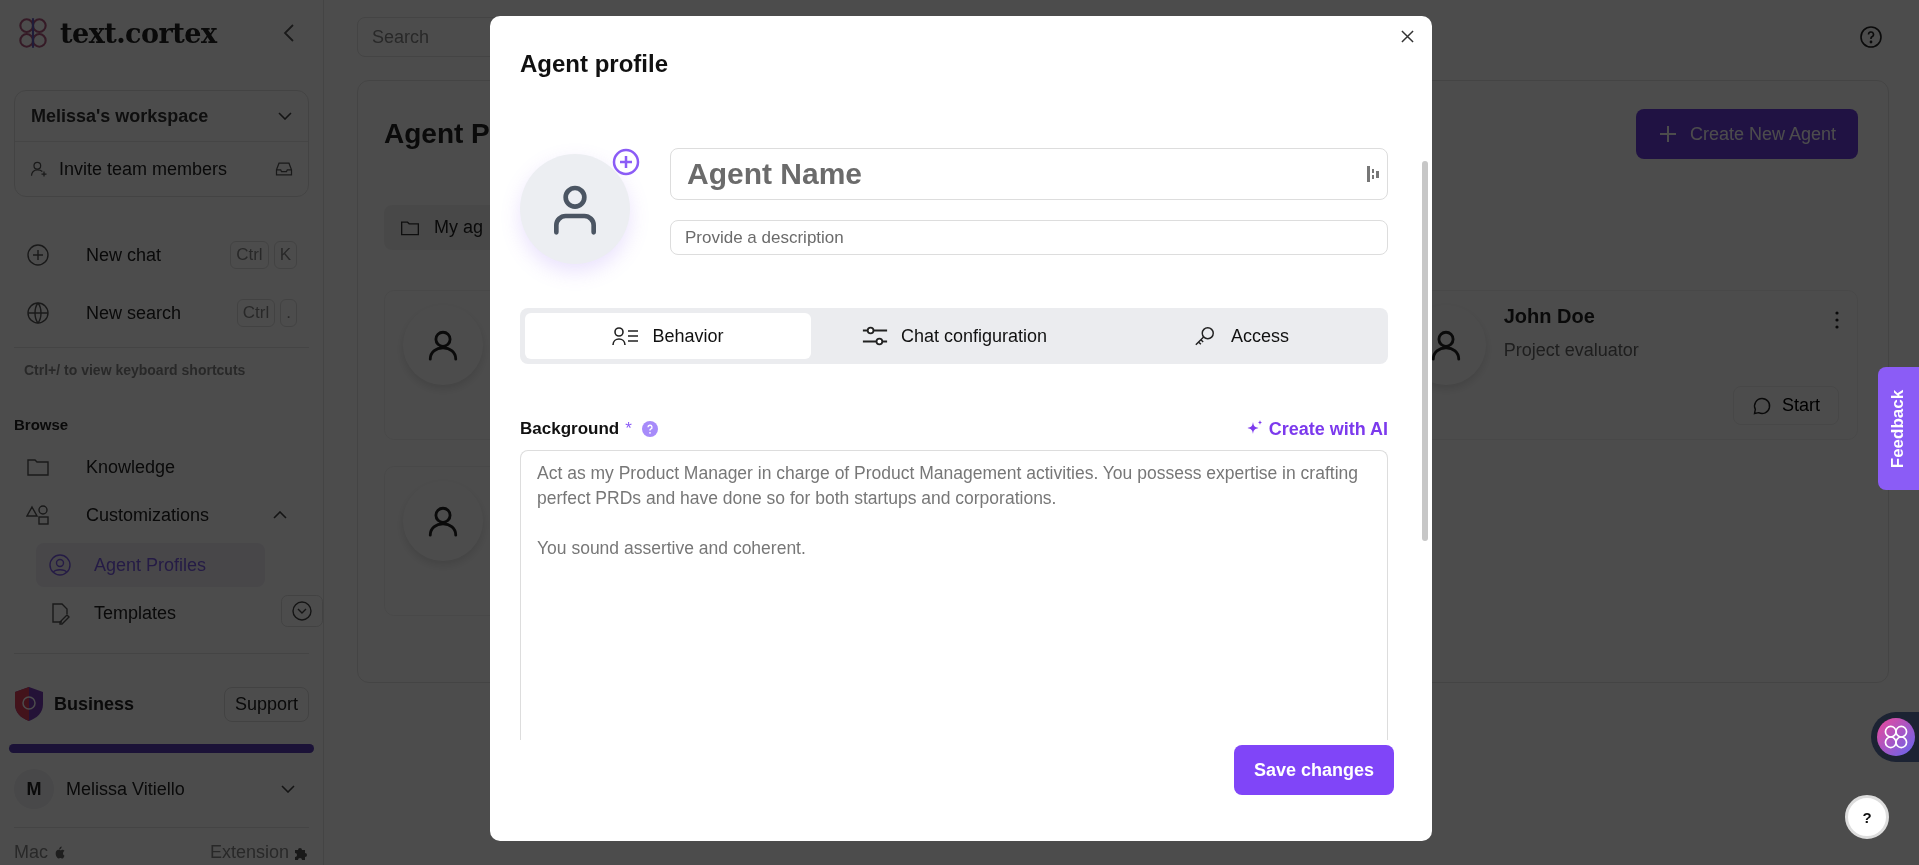 The image size is (1919, 865). Describe the element at coordinates (120, 116) in the screenshot. I see `workspace-name: Melissa's workspace` at that location.